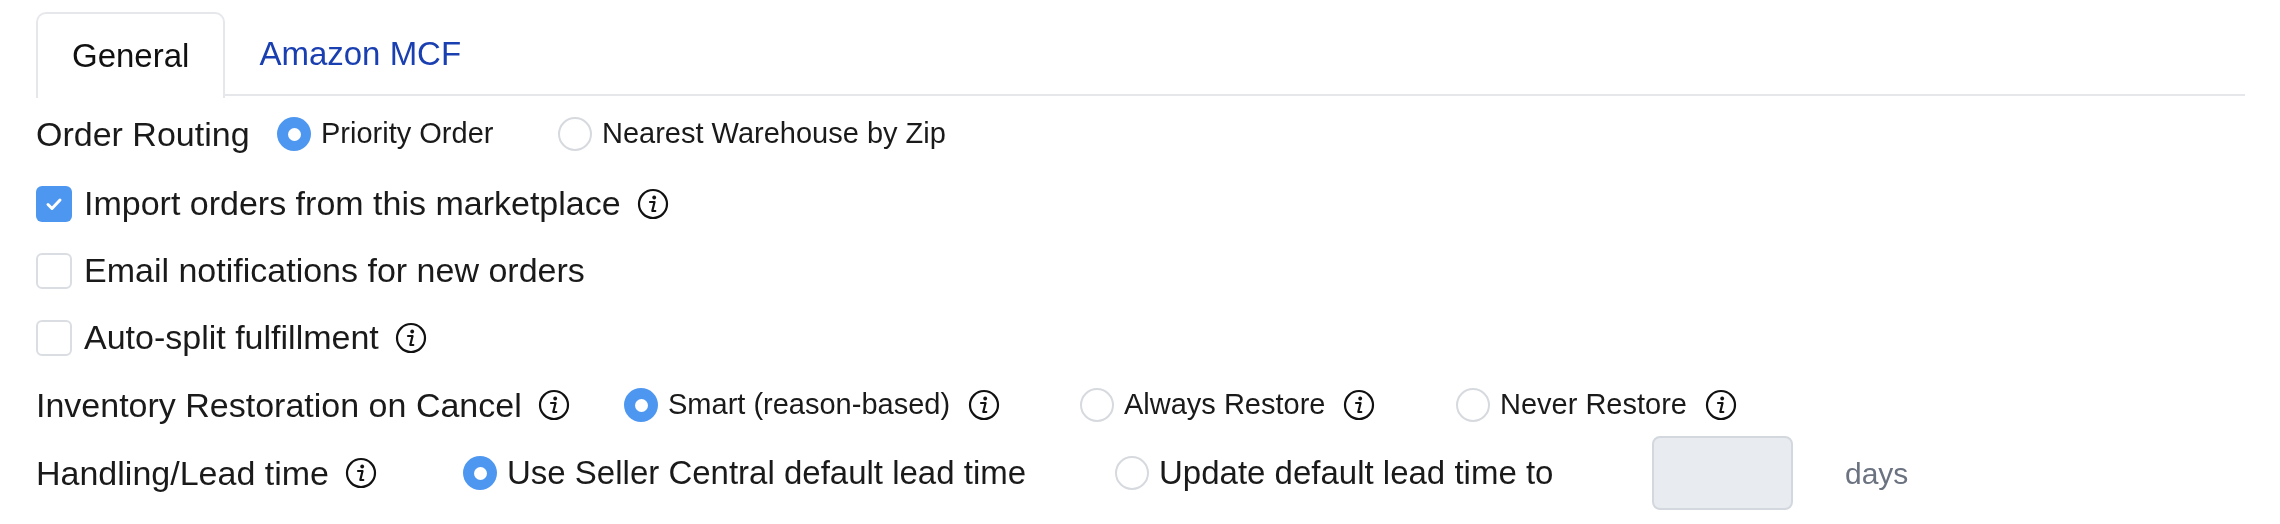 The width and height of the screenshot is (2280, 524). Describe the element at coordinates (407, 134) in the screenshot. I see `option-label: Priority Order` at that location.